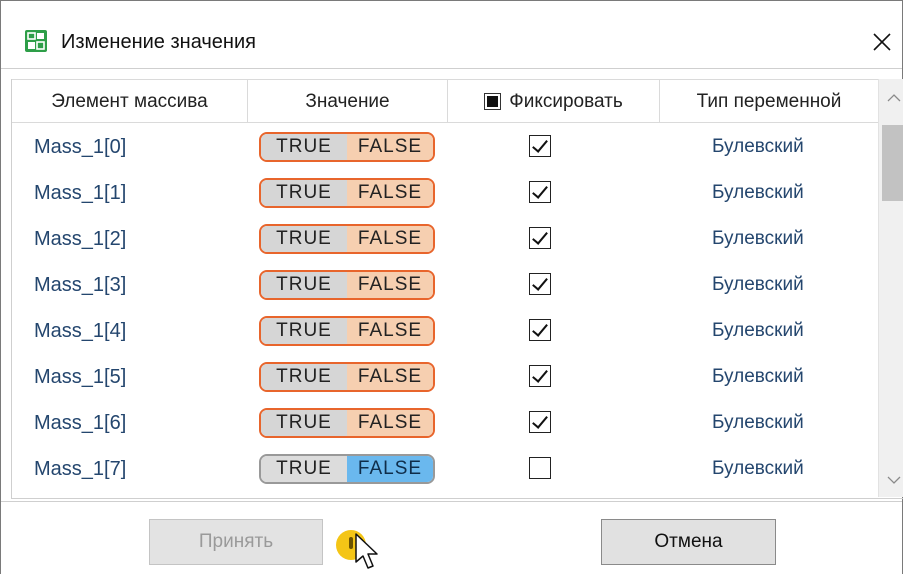  I want to click on vertical-scrollbar, so click(890, 288).